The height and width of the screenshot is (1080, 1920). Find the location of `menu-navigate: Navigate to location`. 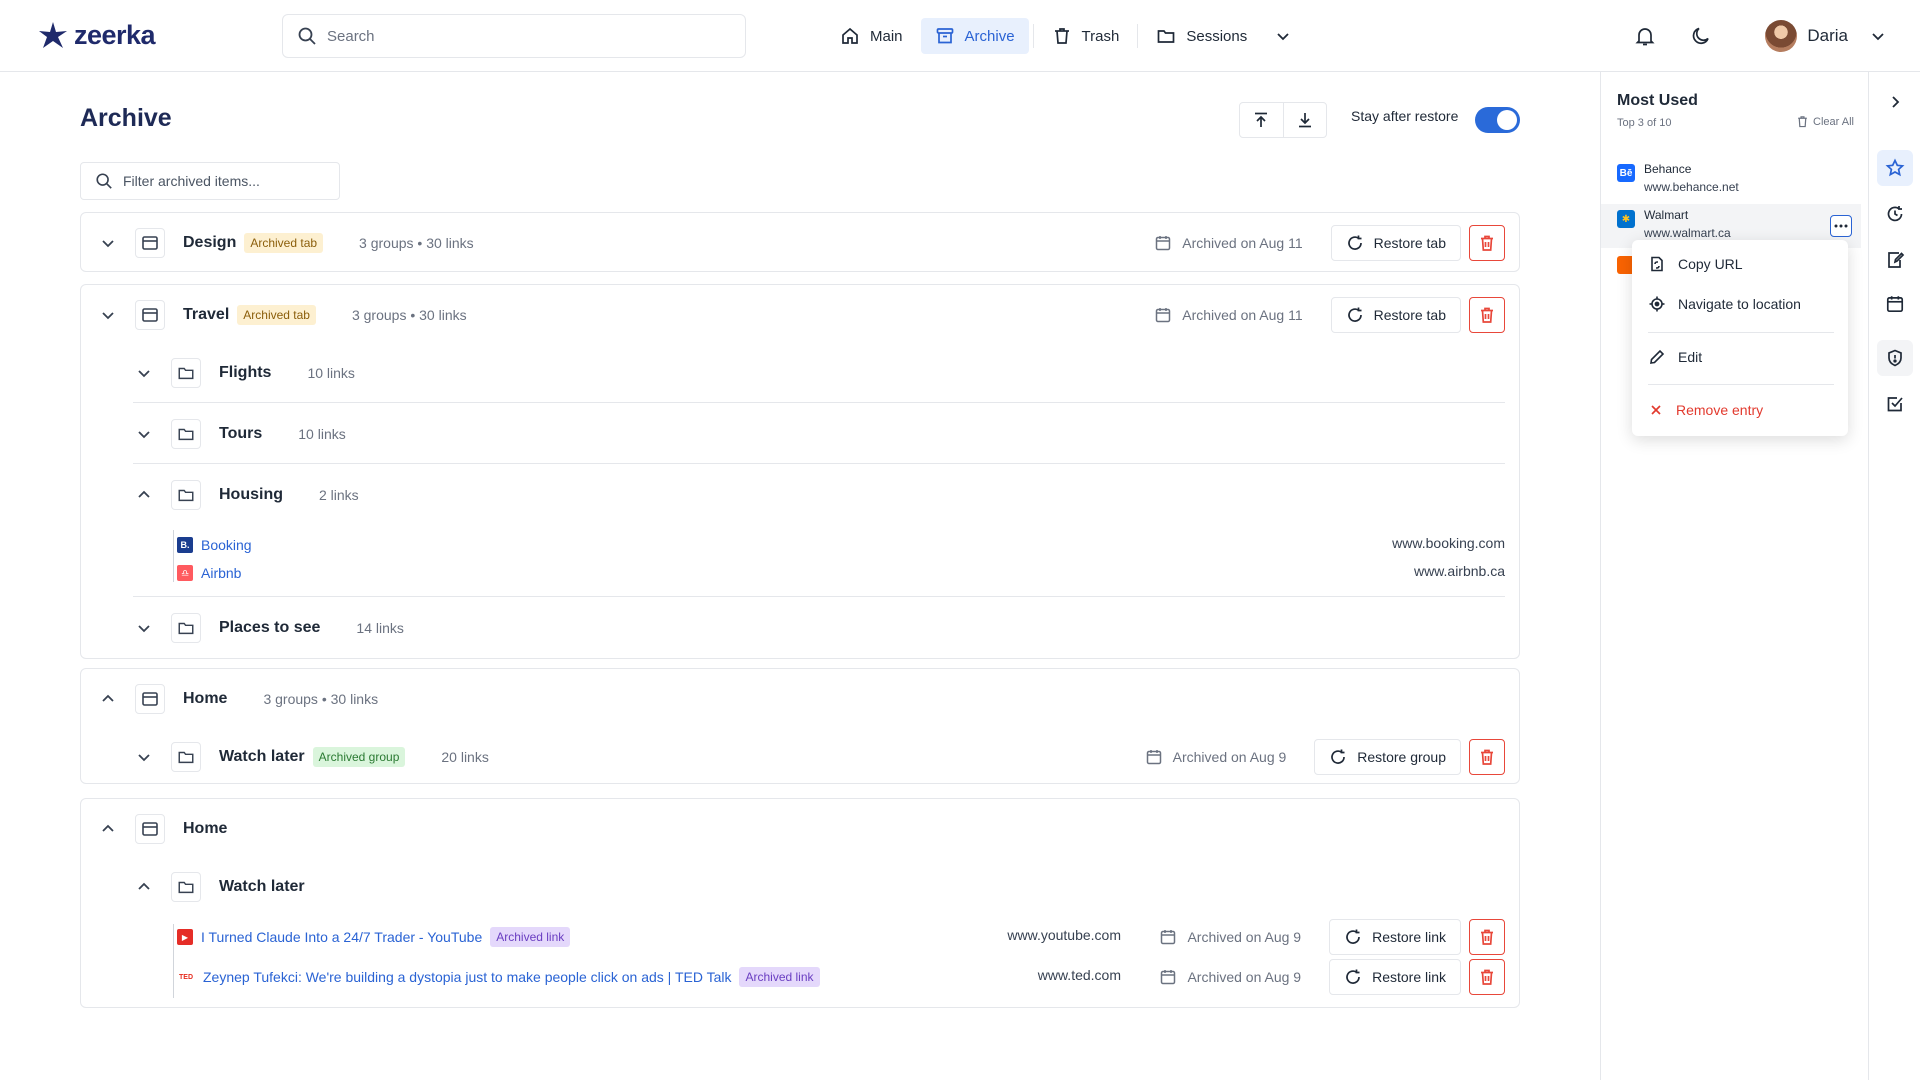

menu-navigate: Navigate to location is located at coordinates (1740, 304).